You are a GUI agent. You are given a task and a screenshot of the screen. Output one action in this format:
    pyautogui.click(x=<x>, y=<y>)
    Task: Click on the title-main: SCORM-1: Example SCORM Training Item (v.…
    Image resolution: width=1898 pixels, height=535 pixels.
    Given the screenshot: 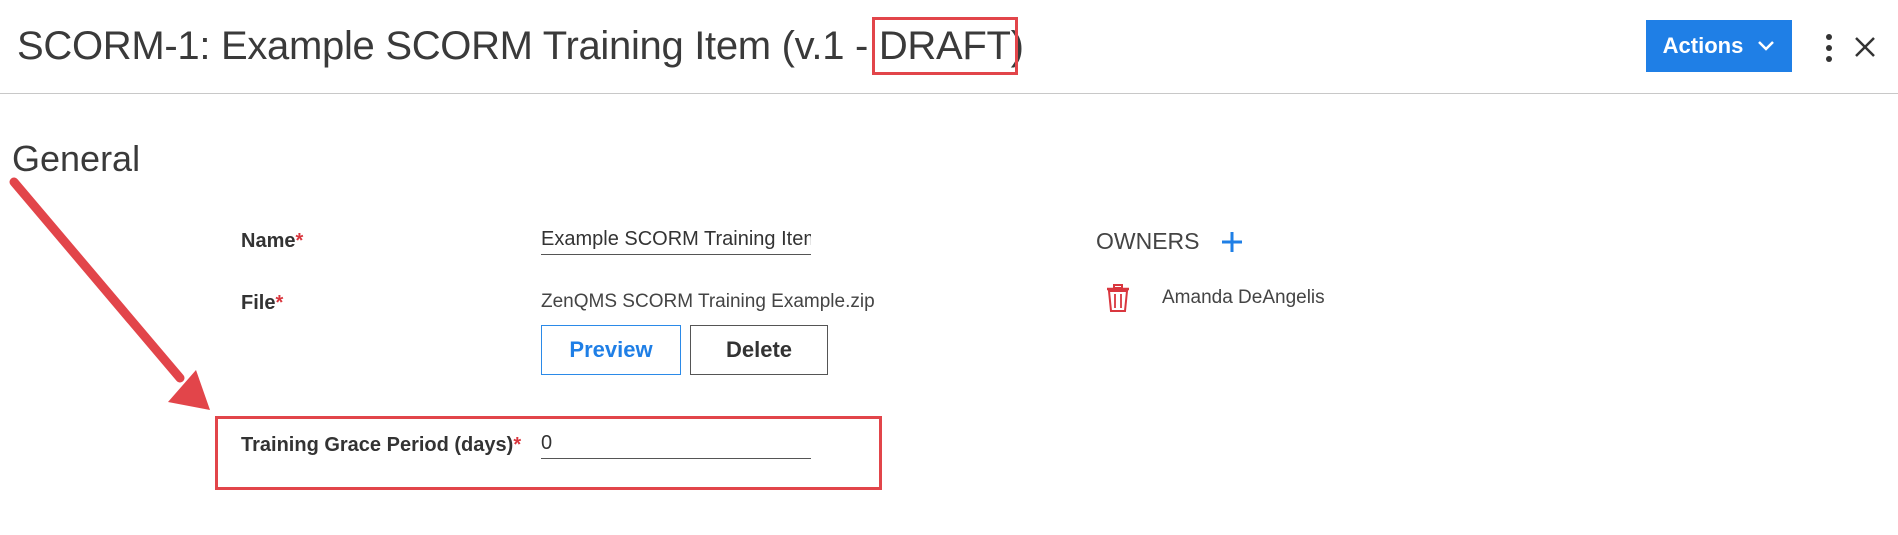 What is the action you would take?
    pyautogui.click(x=448, y=46)
    